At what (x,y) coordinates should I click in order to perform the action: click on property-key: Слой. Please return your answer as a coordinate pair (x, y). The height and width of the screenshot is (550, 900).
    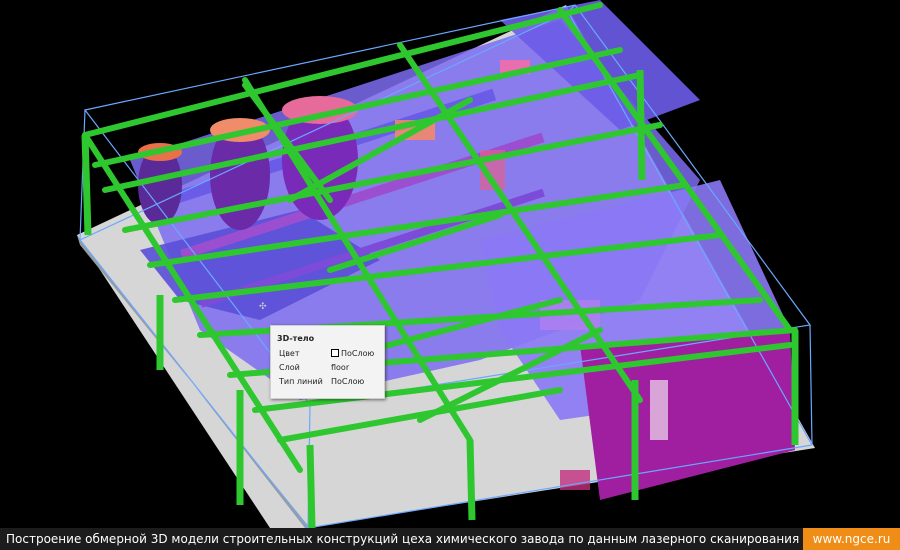
    Looking at the image, I should click on (289, 367).